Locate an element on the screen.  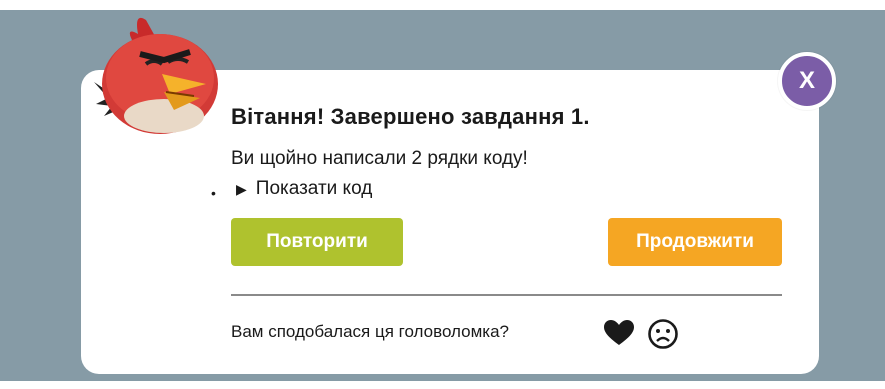
divider is located at coordinates (506, 295).